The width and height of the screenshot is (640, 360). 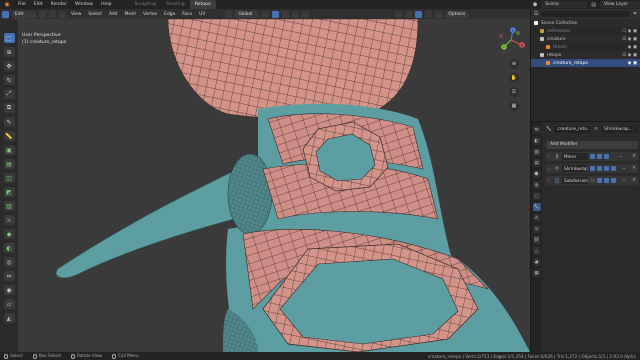 I want to click on scene-tab-icon: ⬢, so click(x=536, y=174).